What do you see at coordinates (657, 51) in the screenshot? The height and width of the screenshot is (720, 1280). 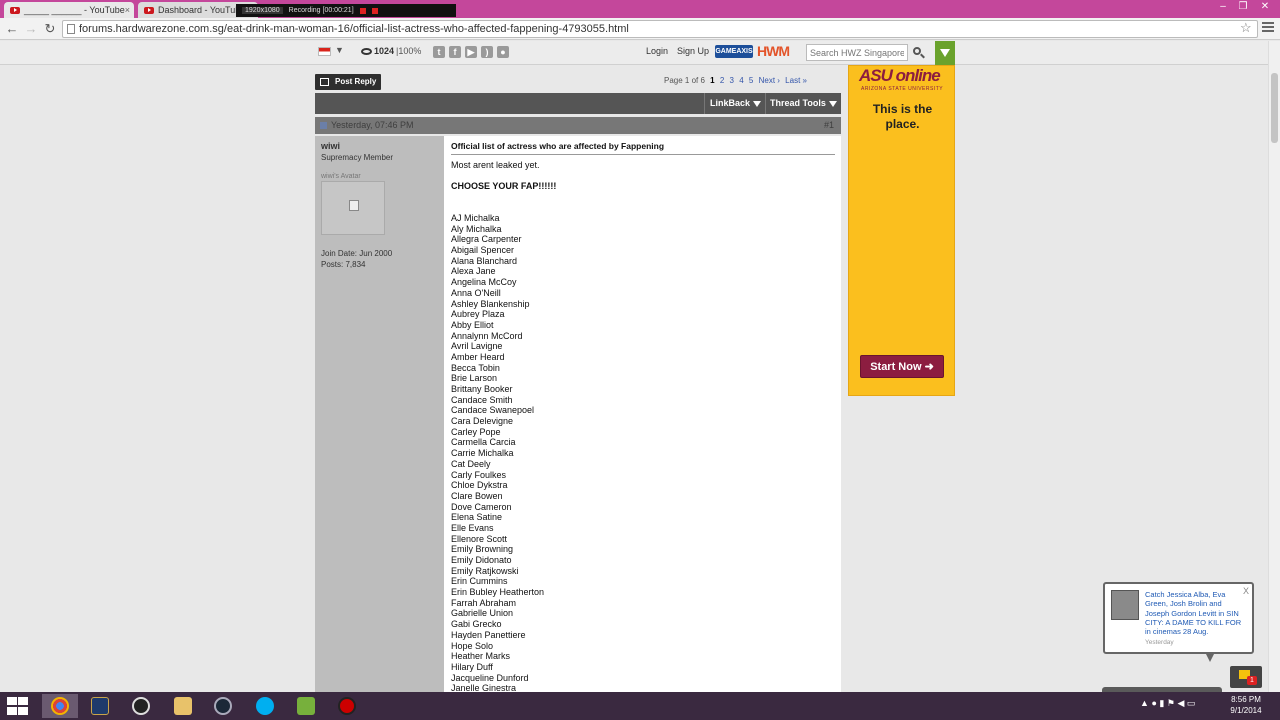 I see `login-link: Login` at bounding box center [657, 51].